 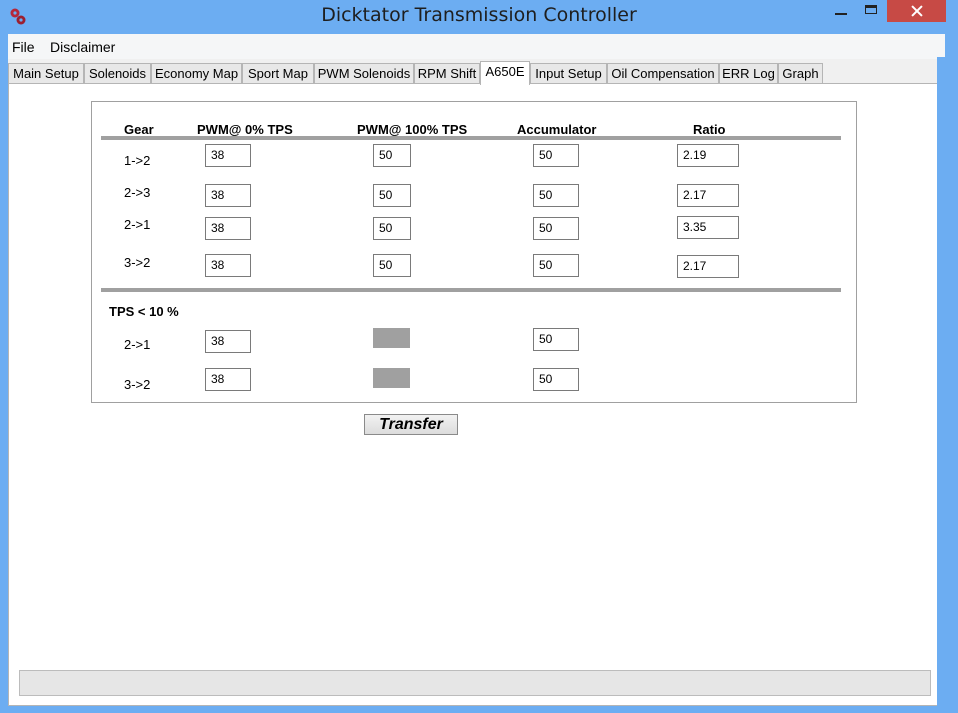 What do you see at coordinates (245, 129) in the screenshot?
I see `header-pwm-0: PWM@ 0% TPS` at bounding box center [245, 129].